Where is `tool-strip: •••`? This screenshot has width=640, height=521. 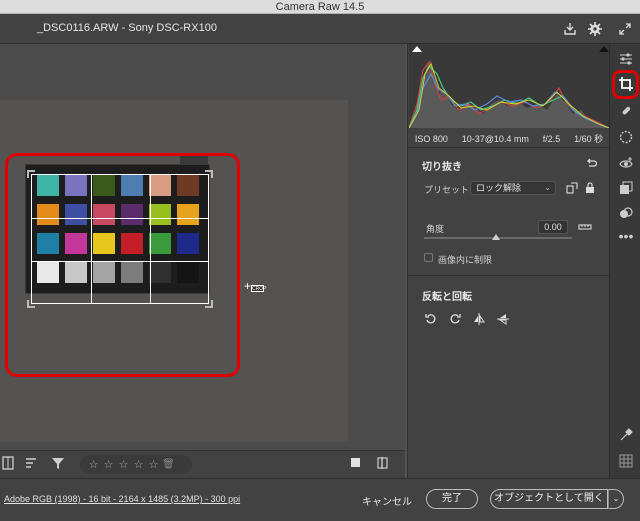 tool-strip: ••• is located at coordinates (624, 261).